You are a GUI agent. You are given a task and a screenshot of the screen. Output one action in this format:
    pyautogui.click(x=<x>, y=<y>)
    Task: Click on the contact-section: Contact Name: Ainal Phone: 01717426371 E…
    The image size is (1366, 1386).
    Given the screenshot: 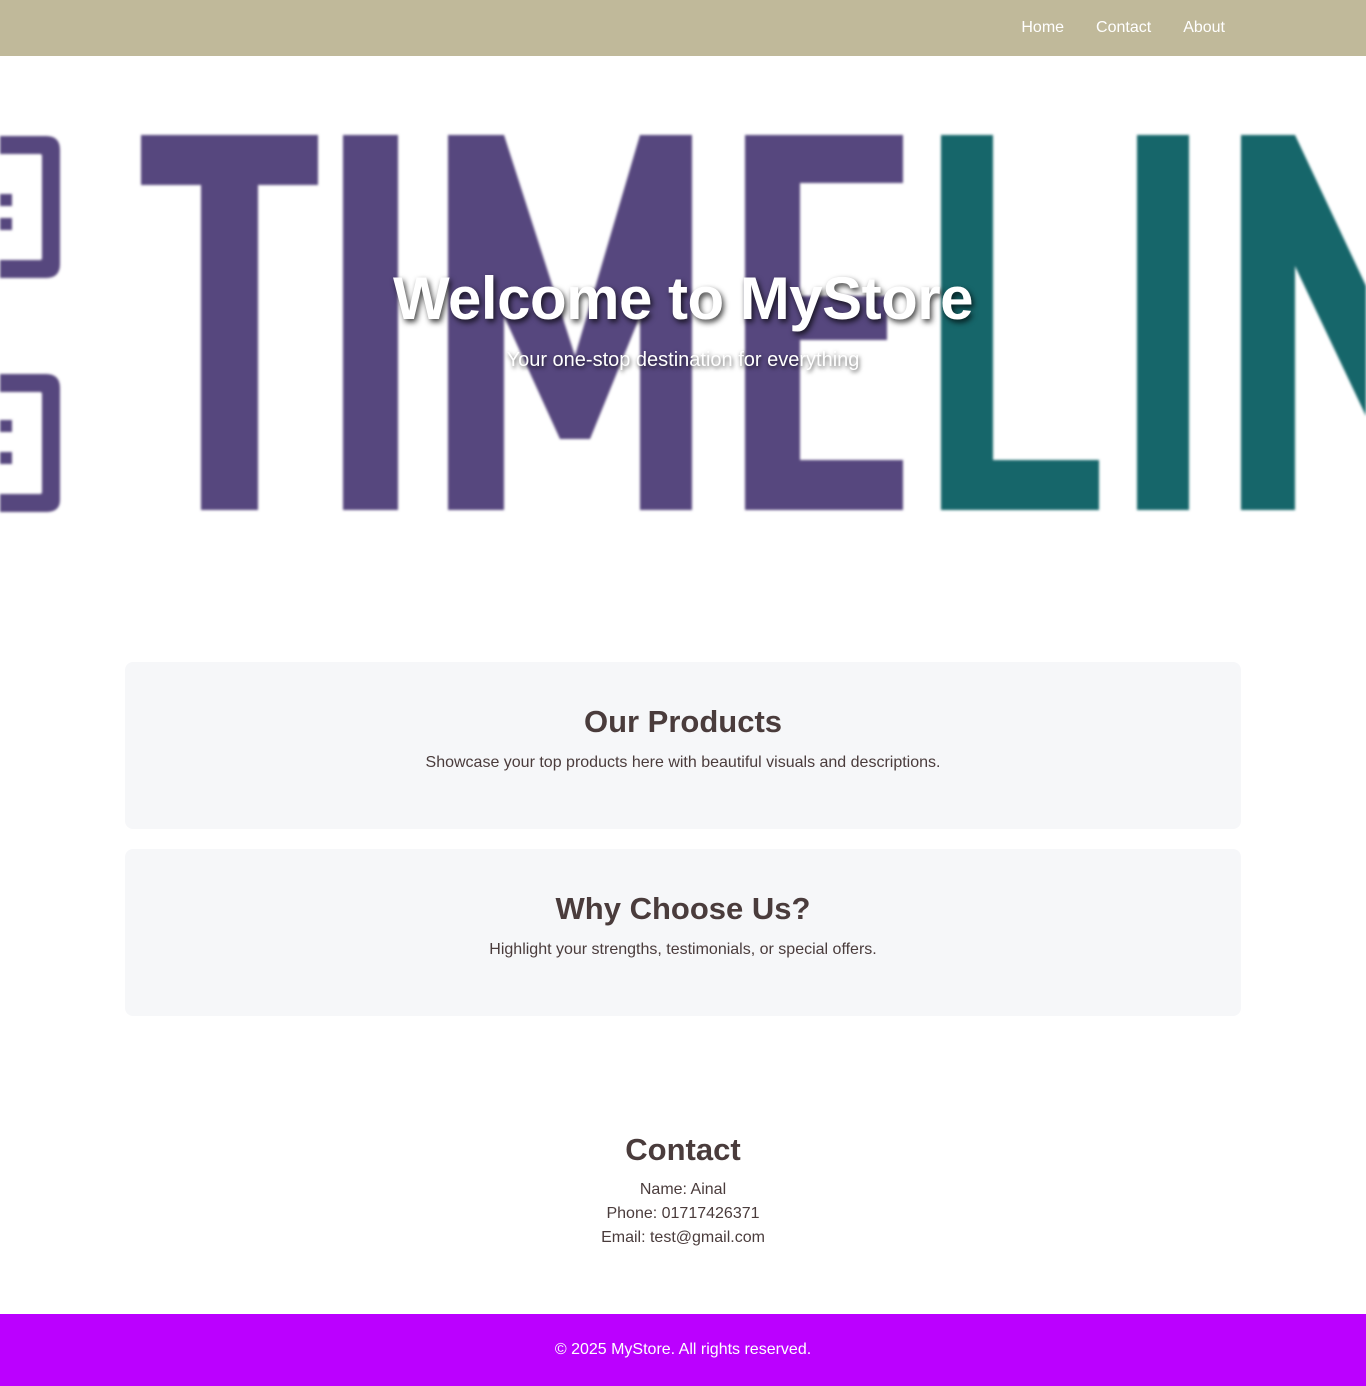 What is the action you would take?
    pyautogui.click(x=683, y=1191)
    